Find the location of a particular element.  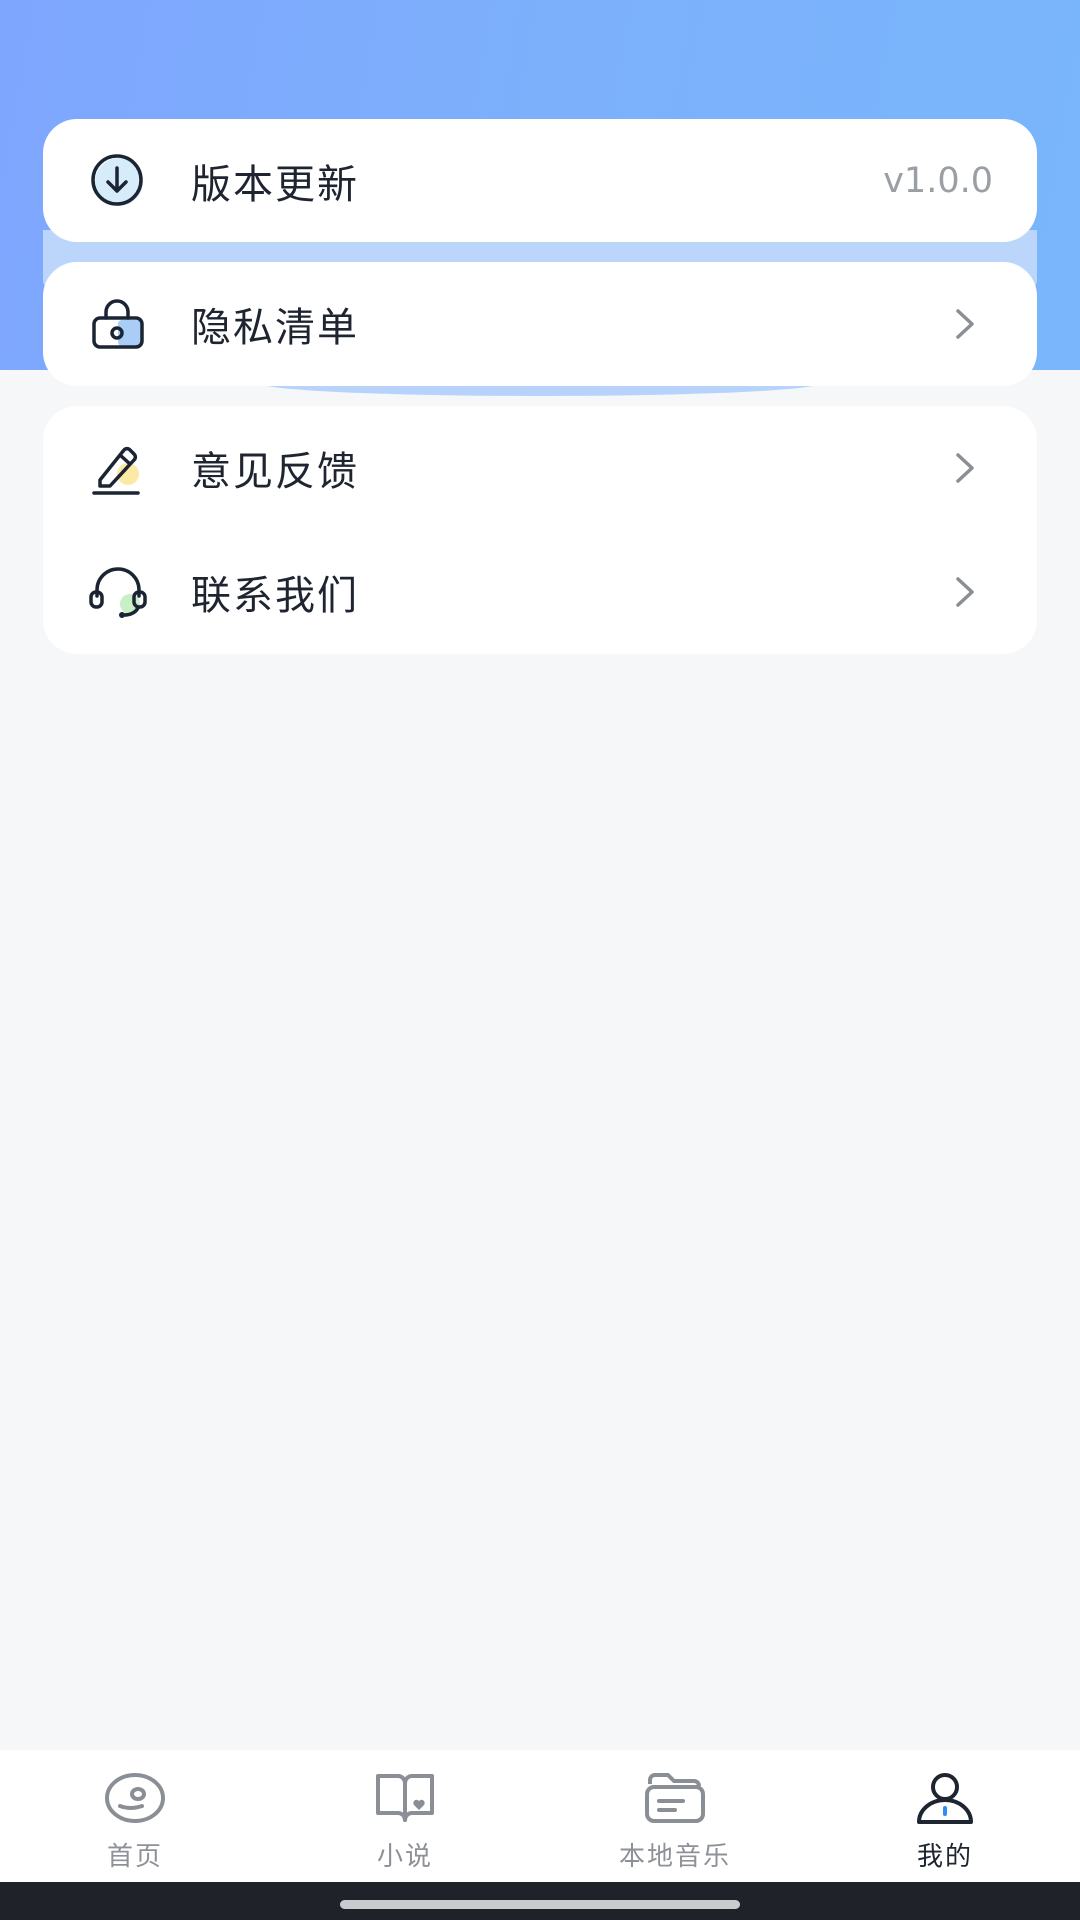

privacy-list-label: 隐私清单 is located at coordinates (275, 328).